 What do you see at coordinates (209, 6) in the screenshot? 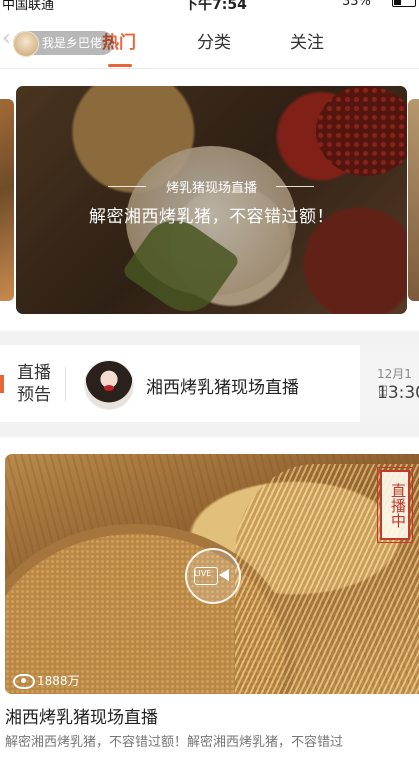
I see `status-bar: 中国联通 ◠ 下午7:54 33%` at bounding box center [209, 6].